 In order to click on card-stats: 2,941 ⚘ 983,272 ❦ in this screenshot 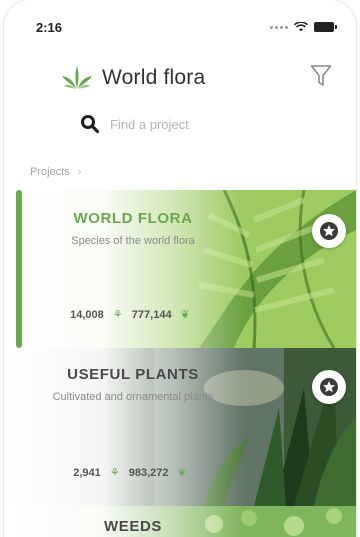, I will do `click(133, 472)`.